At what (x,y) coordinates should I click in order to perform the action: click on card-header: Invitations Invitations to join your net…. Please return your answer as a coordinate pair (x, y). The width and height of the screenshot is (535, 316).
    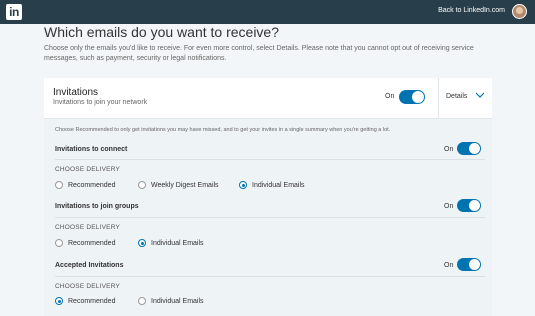
    Looking at the image, I should click on (268, 98).